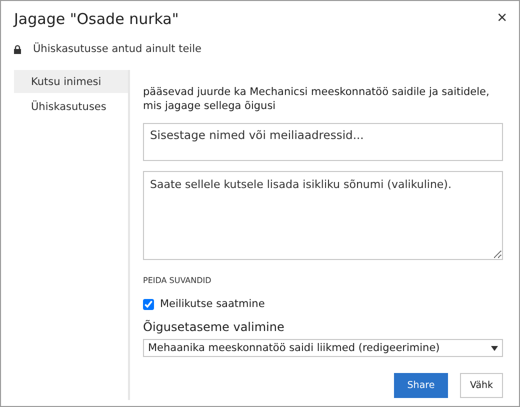  What do you see at coordinates (212, 304) in the screenshot?
I see `checkbox-label: Meilikutse saatmine` at bounding box center [212, 304].